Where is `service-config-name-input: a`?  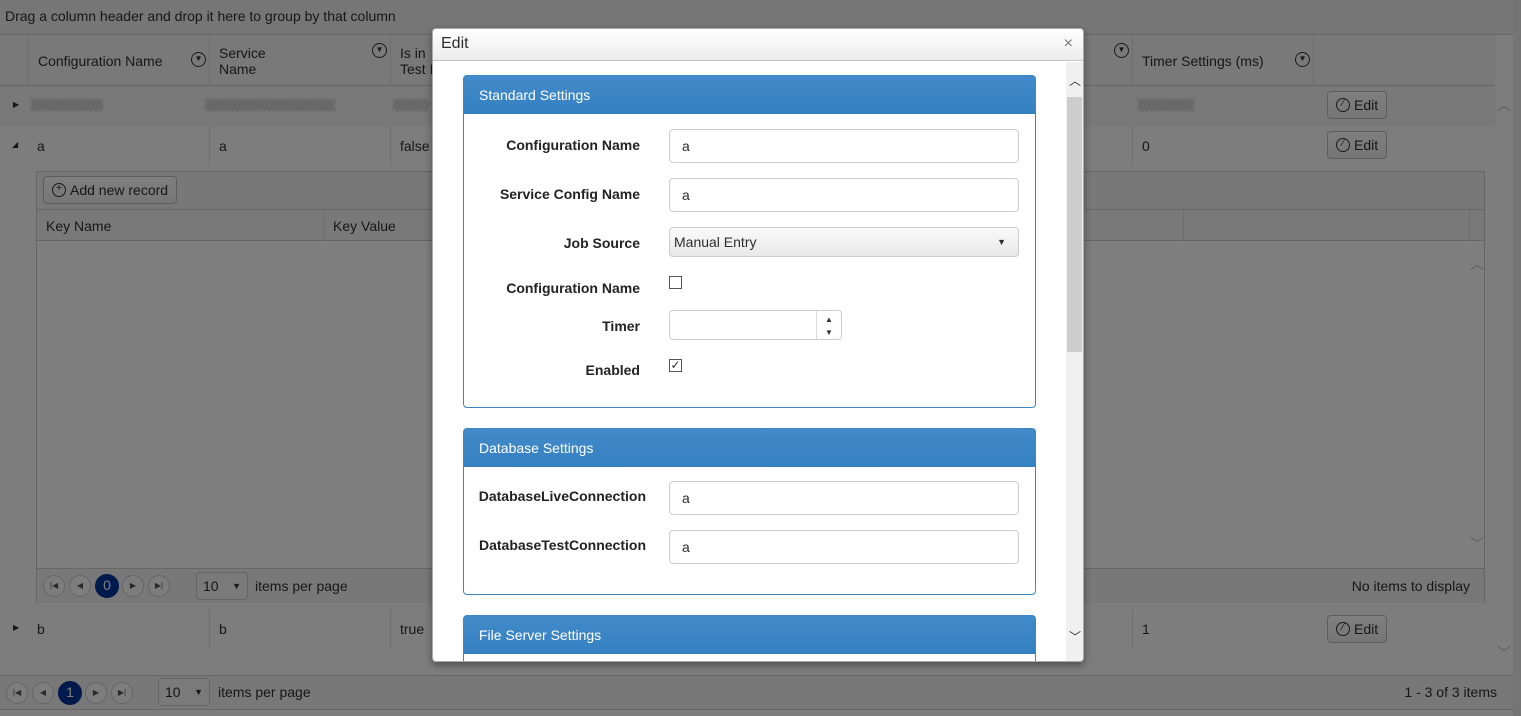 service-config-name-input: a is located at coordinates (844, 195).